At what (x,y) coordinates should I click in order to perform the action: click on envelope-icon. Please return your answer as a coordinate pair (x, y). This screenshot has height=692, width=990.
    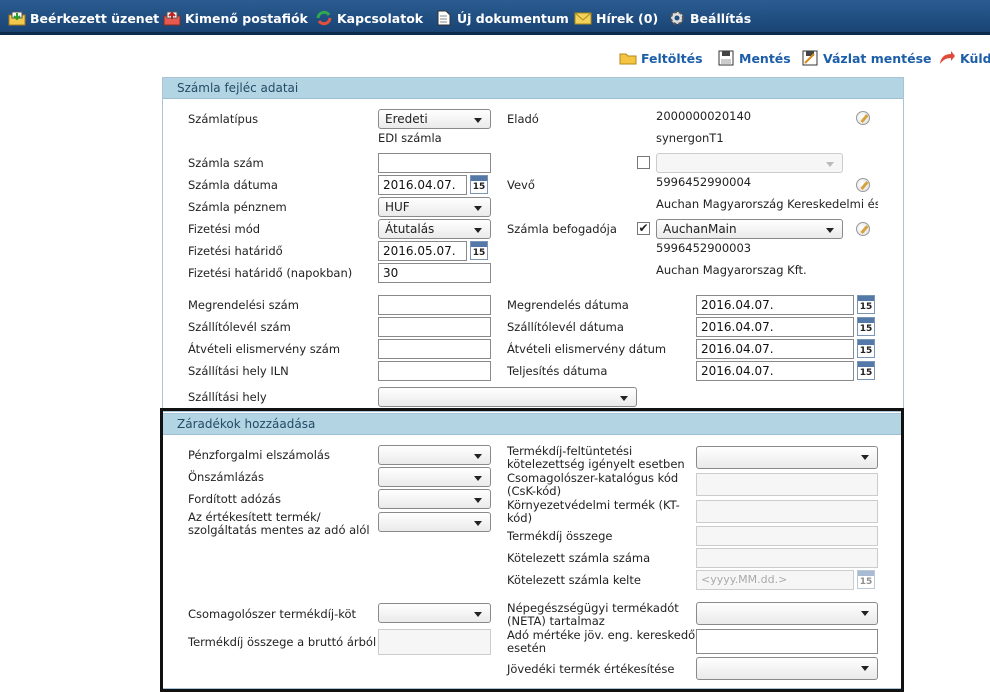
    Looking at the image, I should click on (583, 14).